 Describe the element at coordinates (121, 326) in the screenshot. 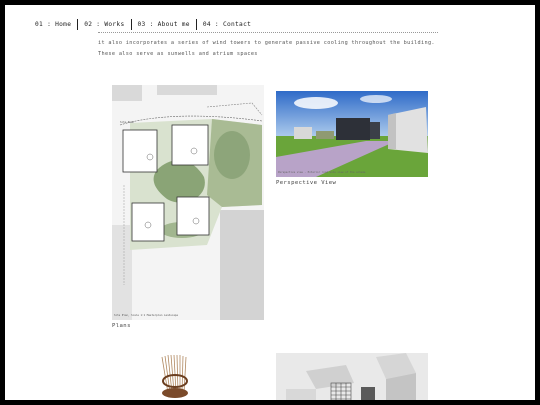

I see `plan-caption: Plans` at that location.